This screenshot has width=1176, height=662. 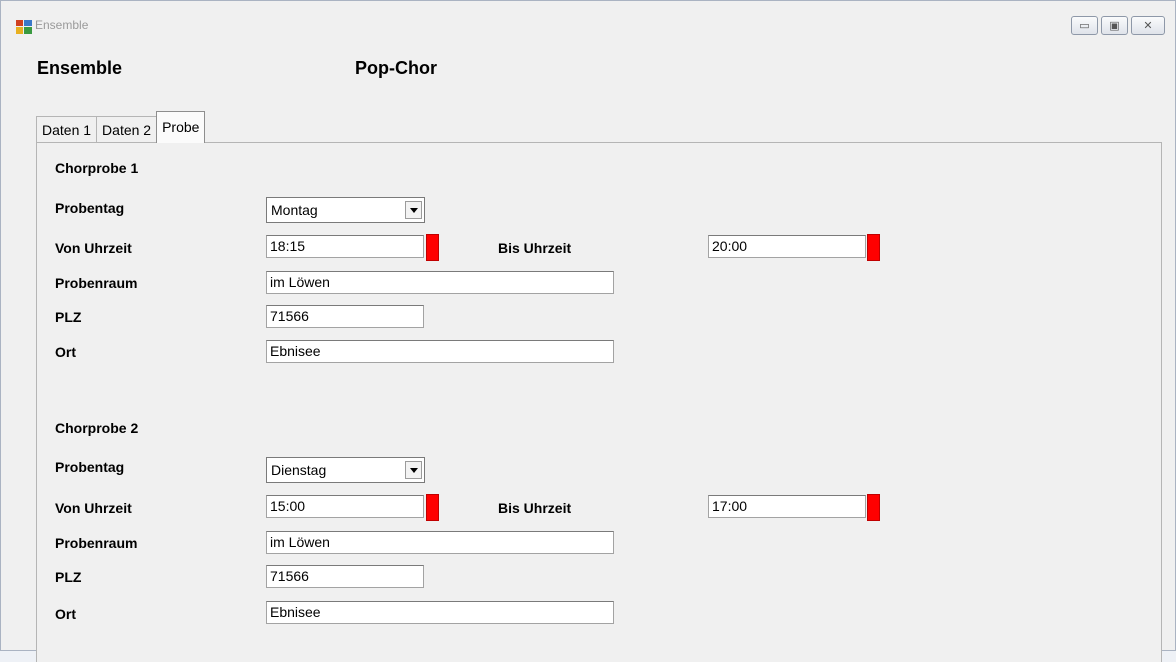 What do you see at coordinates (345, 246) in the screenshot?
I see `von-uhrzeit-1-input: 18:15` at bounding box center [345, 246].